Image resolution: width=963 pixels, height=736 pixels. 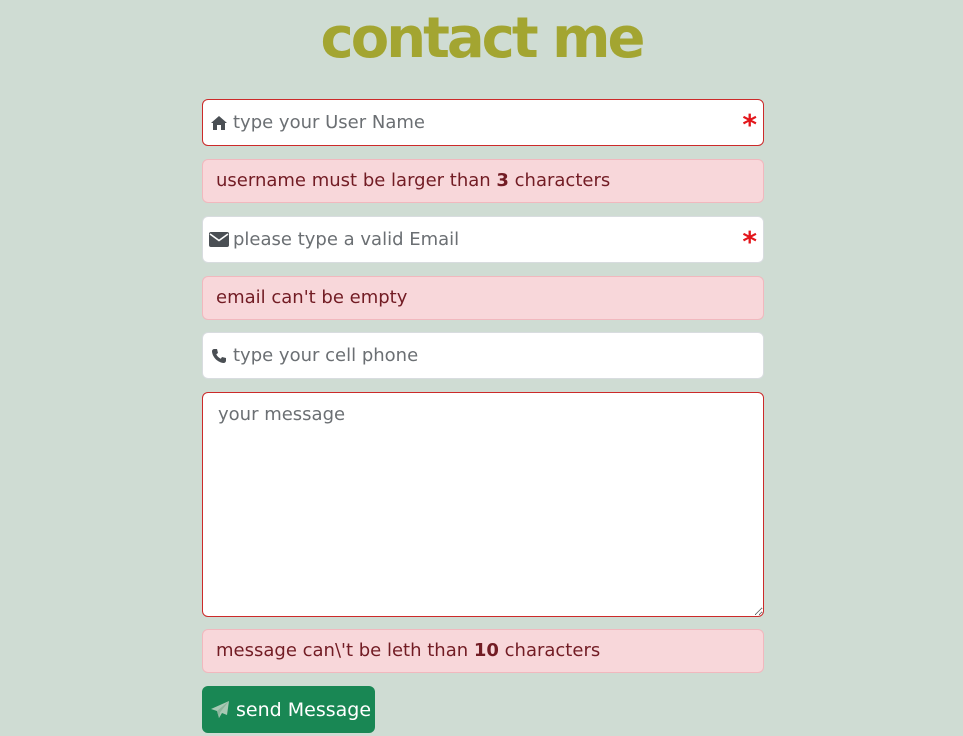 What do you see at coordinates (219, 240) in the screenshot?
I see `envelope-icon` at bounding box center [219, 240].